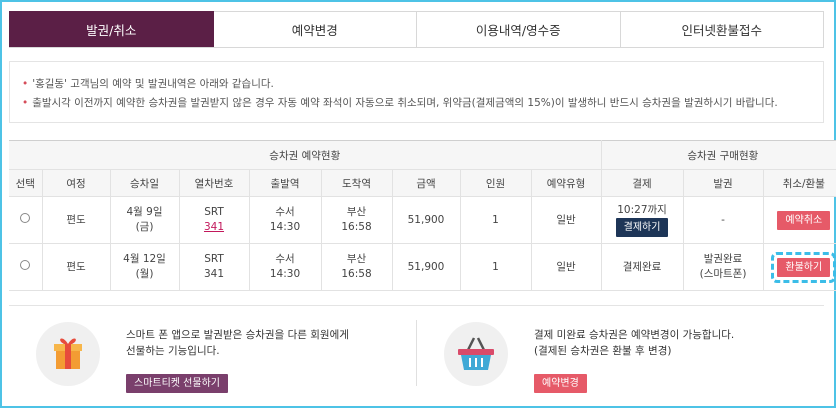  What do you see at coordinates (144, 212) in the screenshot?
I see `date-text: 4월 9일` at bounding box center [144, 212].